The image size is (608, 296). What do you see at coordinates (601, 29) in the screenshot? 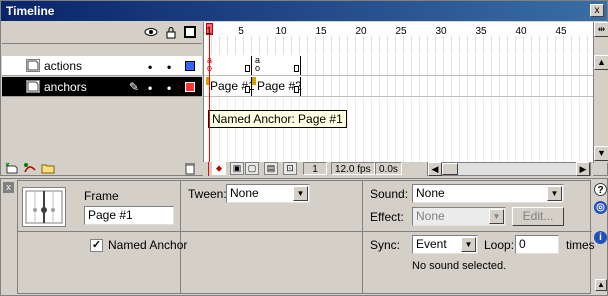
I see `frame-view-menu-icon: ⇹` at bounding box center [601, 29].